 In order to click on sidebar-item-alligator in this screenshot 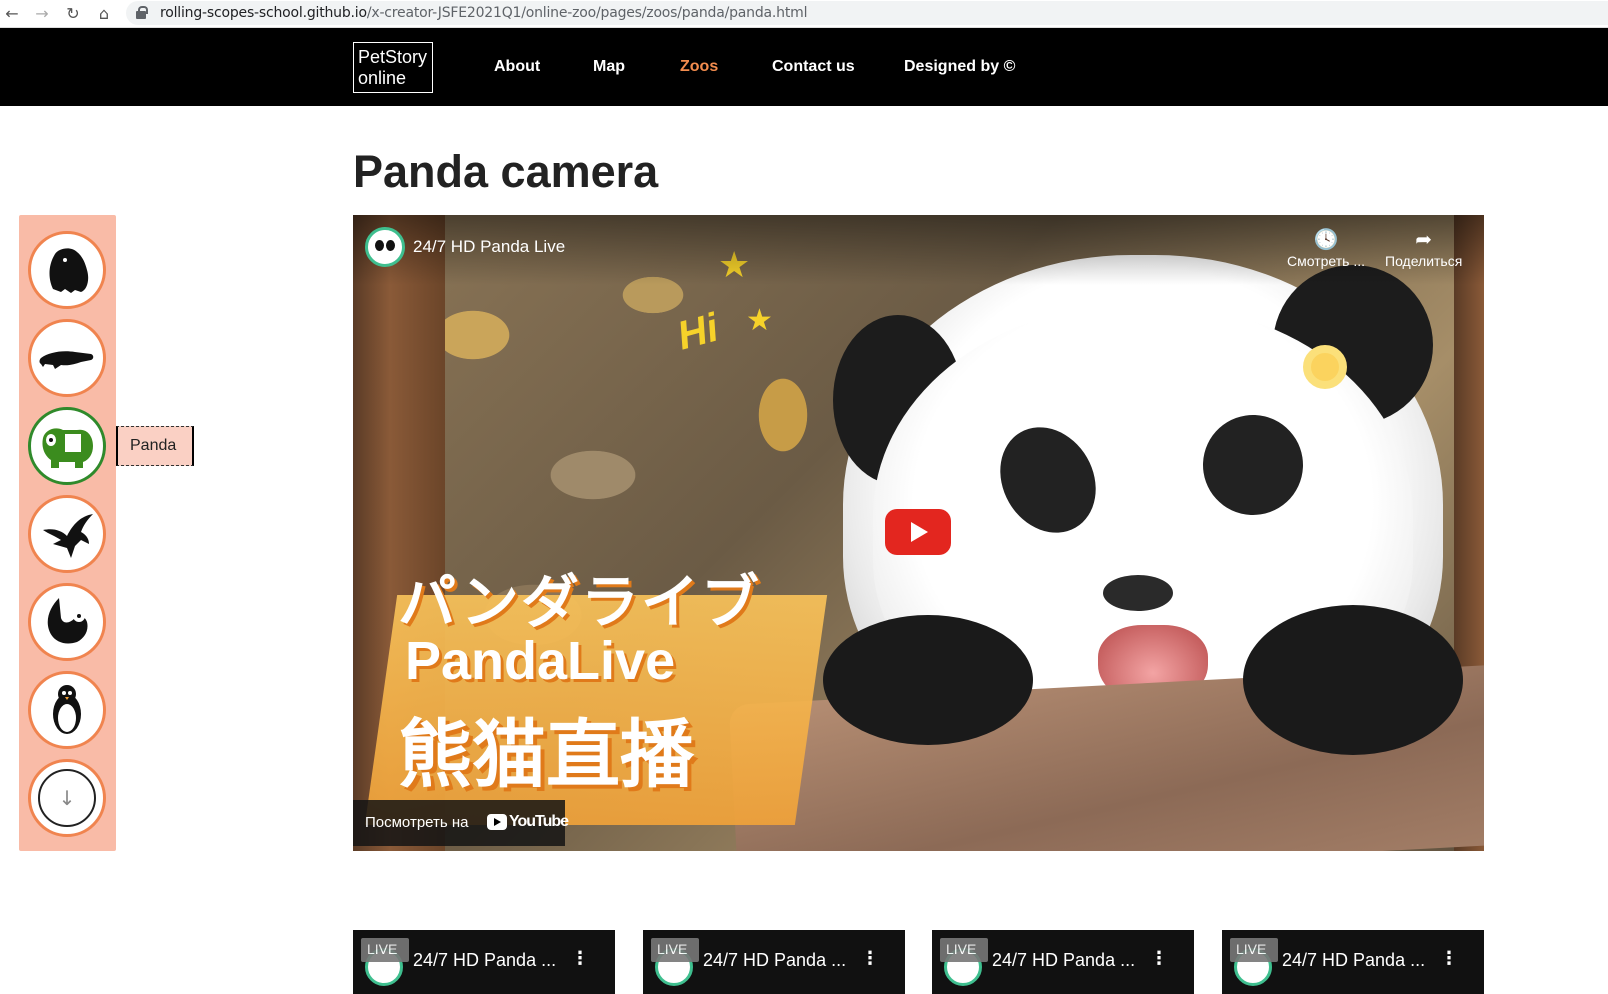, I will do `click(67, 358)`.